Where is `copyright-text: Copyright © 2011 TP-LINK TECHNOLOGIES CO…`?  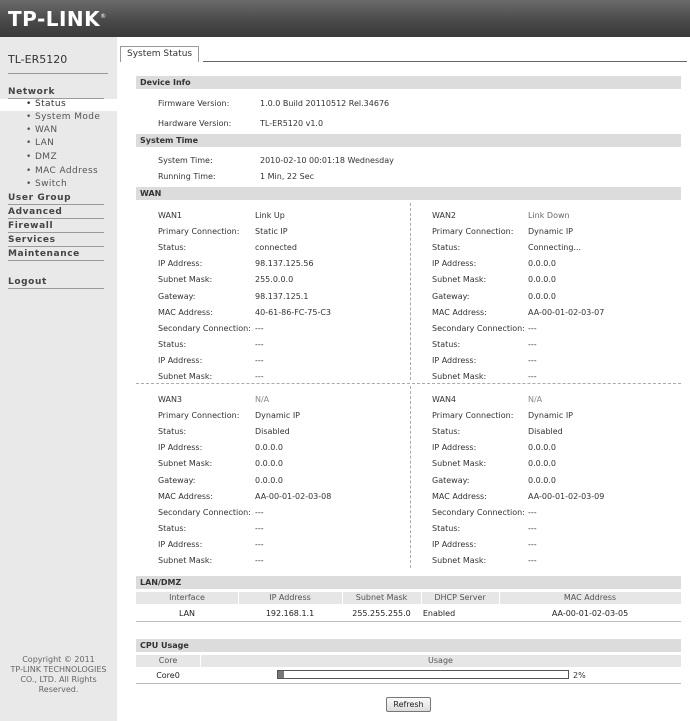 copyright-text: Copyright © 2011 TP-LINK TECHNOLOGIES CO… is located at coordinates (58, 674).